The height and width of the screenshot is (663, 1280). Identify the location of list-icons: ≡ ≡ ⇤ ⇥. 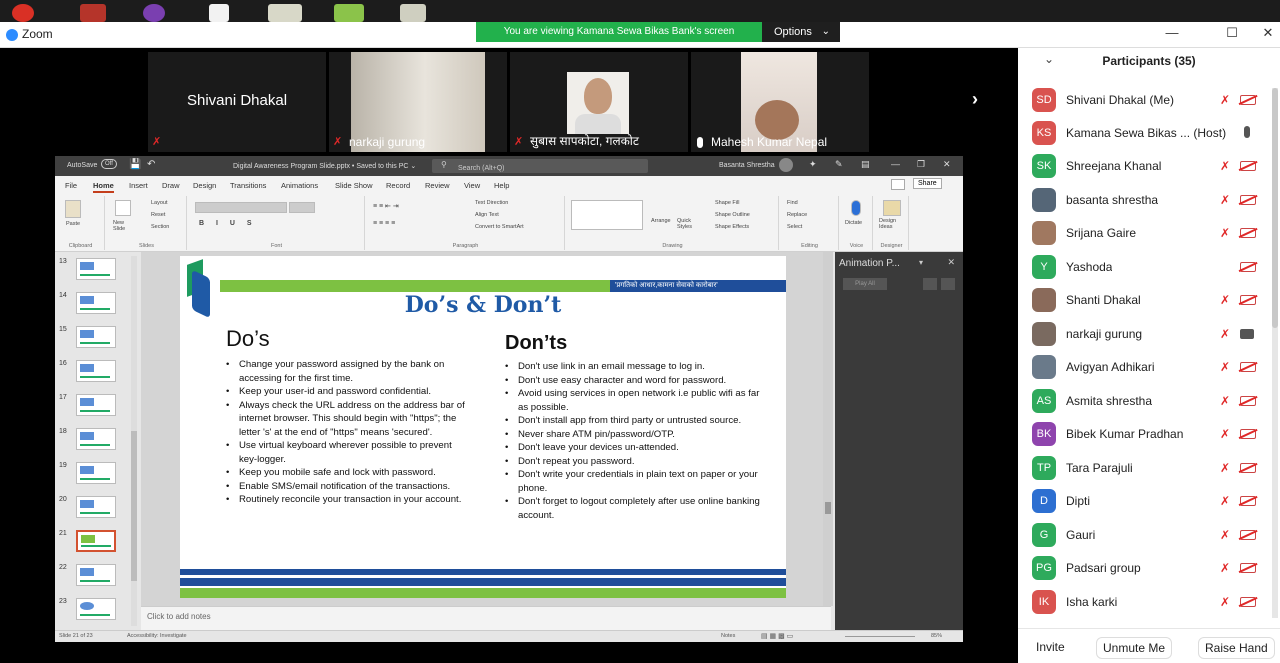
(386, 206).